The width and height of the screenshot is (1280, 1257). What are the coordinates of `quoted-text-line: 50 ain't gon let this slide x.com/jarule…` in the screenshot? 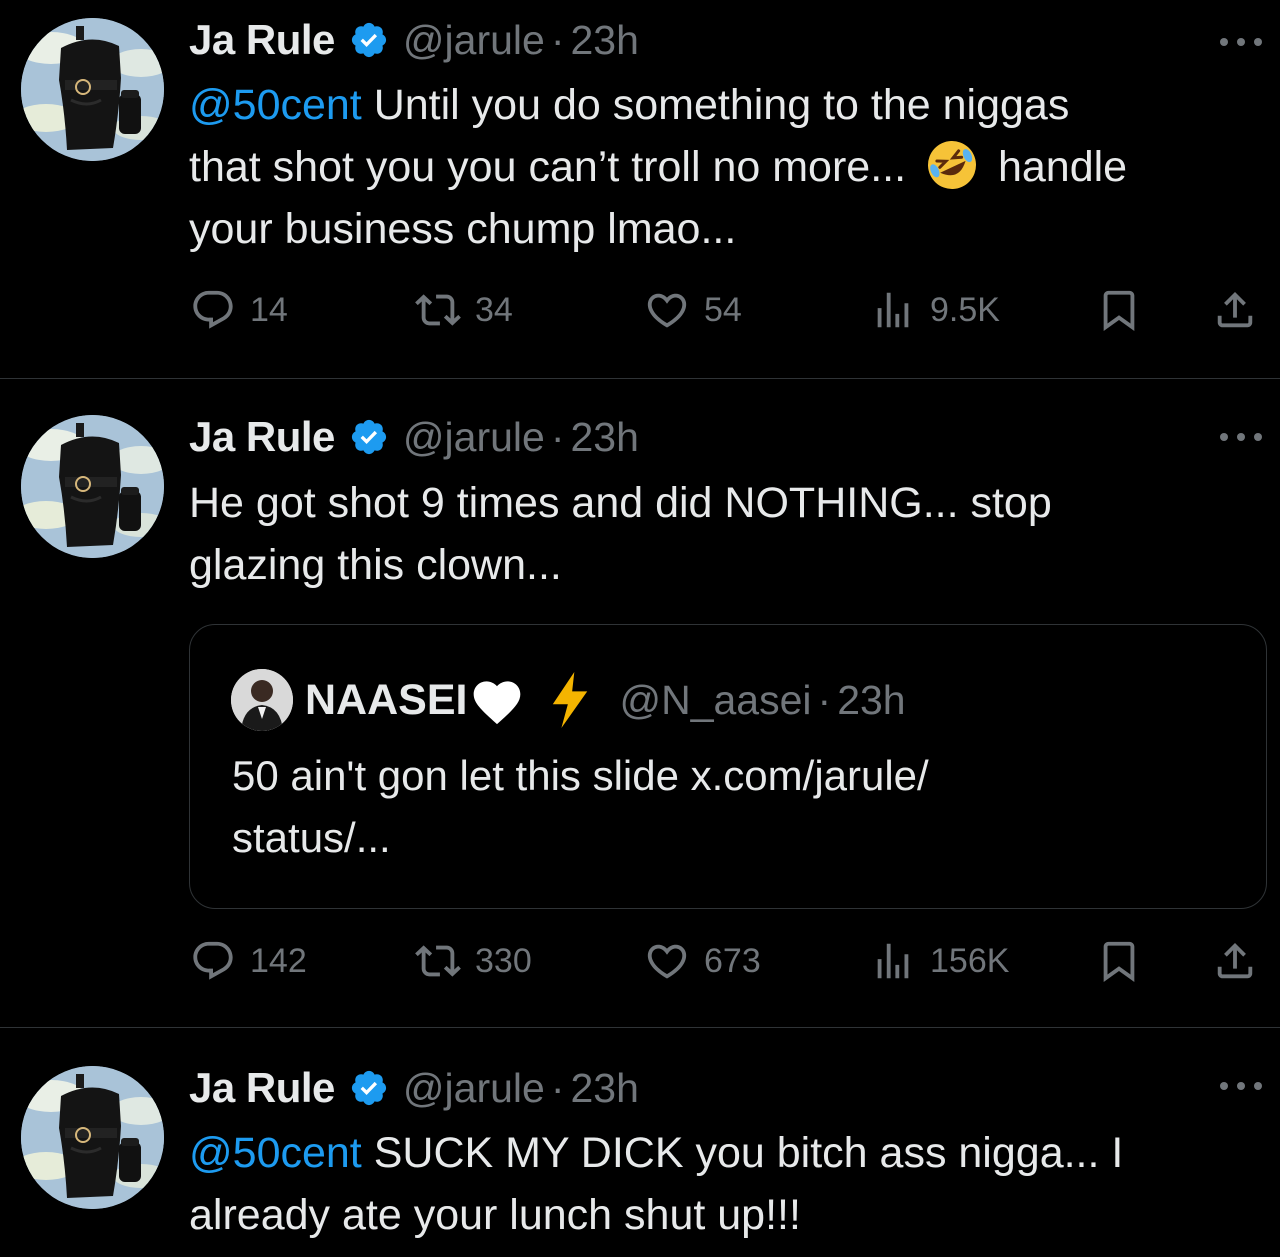 It's located at (580, 775).